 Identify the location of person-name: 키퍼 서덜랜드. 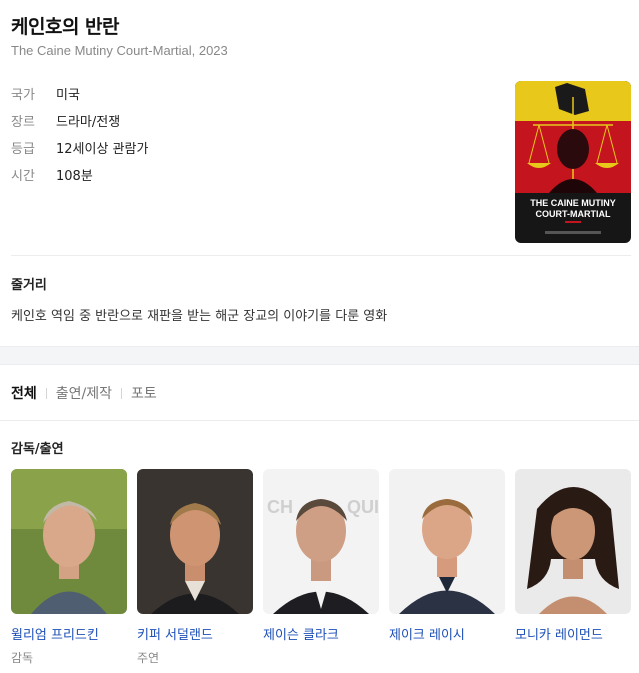
(195, 633).